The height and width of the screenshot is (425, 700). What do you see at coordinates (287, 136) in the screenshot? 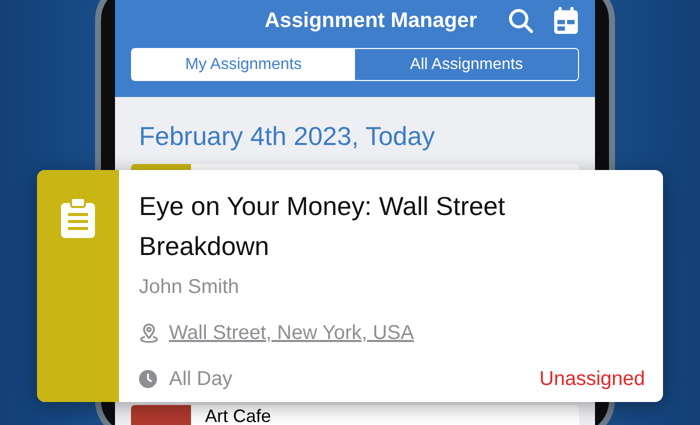
I see `date-heading: February 4th 2023, Today` at bounding box center [287, 136].